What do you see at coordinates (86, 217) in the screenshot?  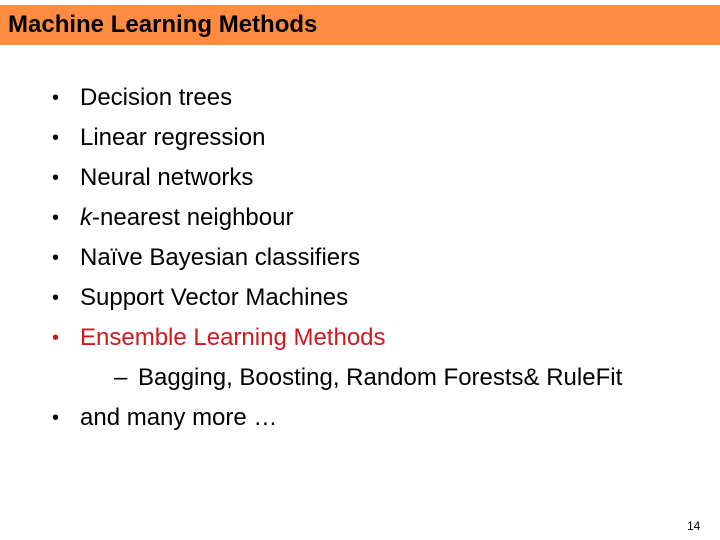 I see `italic-k: k` at bounding box center [86, 217].